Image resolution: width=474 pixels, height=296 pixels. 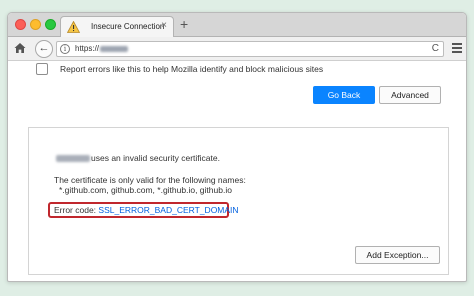 What do you see at coordinates (50, 24) in the screenshot?
I see `zoom-window-button` at bounding box center [50, 24].